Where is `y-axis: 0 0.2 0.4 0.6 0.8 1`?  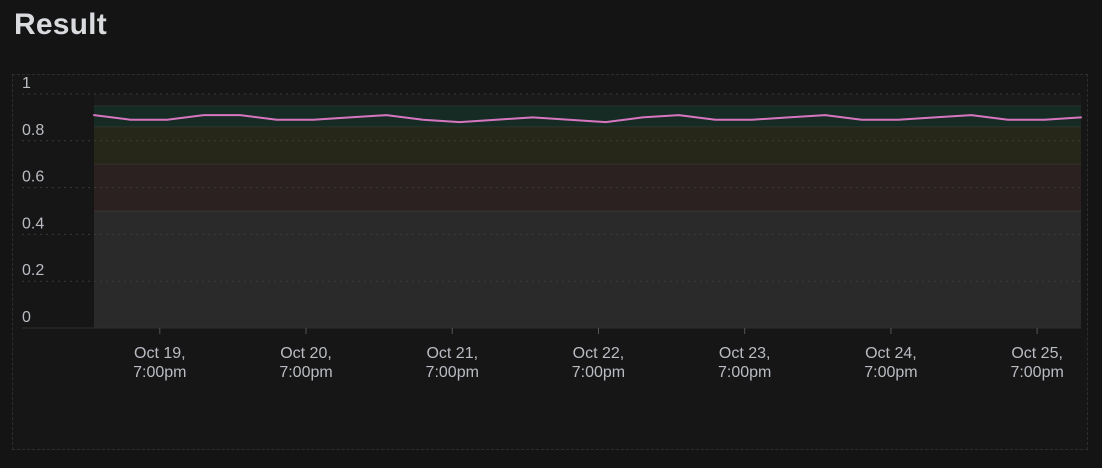
y-axis: 0 0.2 0.4 0.6 0.8 1 is located at coordinates (33, 200).